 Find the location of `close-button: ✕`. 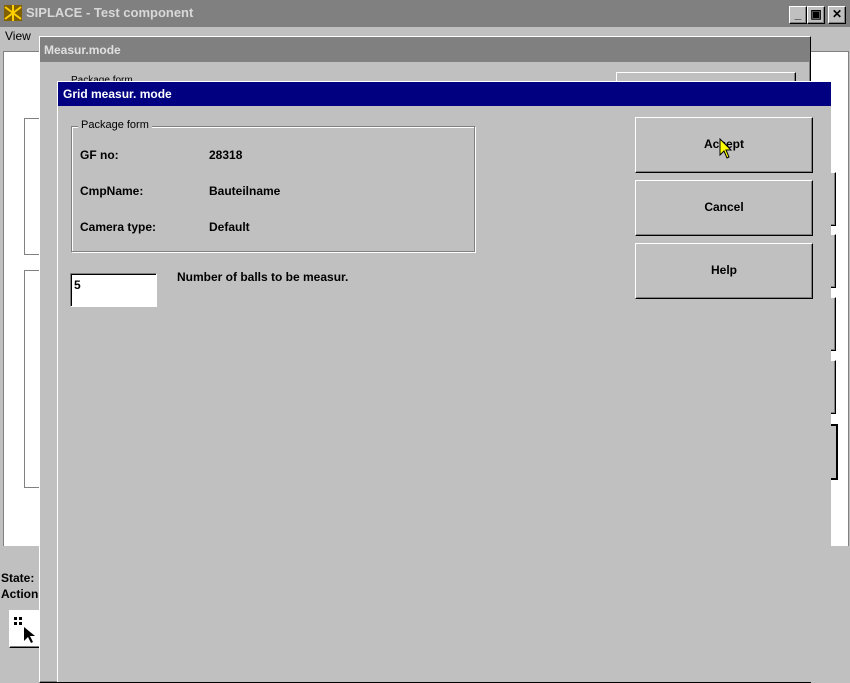

close-button: ✕ is located at coordinates (837, 15).